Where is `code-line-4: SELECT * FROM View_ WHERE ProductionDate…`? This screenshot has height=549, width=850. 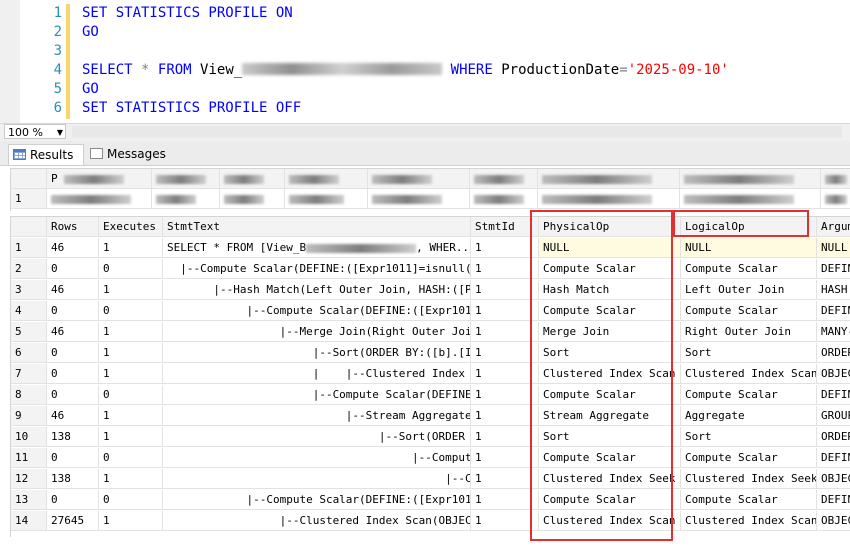
code-line-4: SELECT * FROM View_ WHERE ProductionDate… is located at coordinates (405, 70).